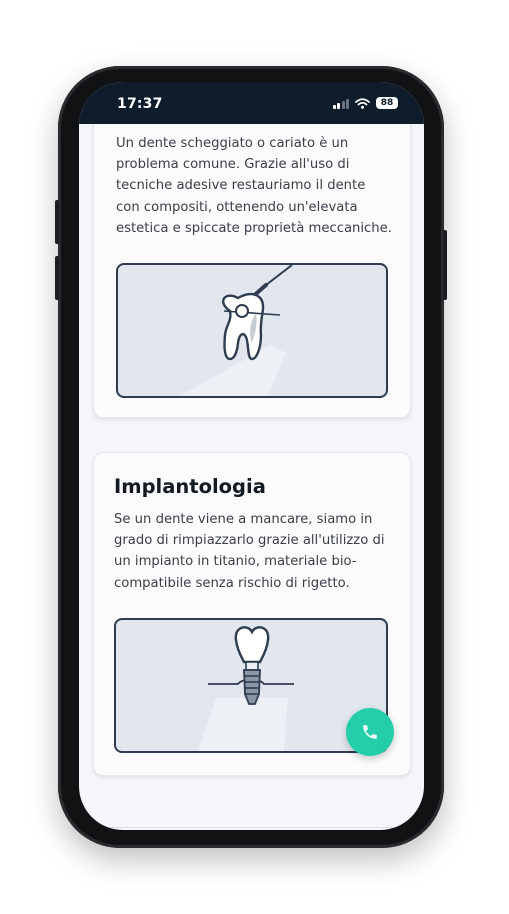 This screenshot has width=509, height=914. Describe the element at coordinates (140, 104) in the screenshot. I see `status-time: 17:37` at that location.